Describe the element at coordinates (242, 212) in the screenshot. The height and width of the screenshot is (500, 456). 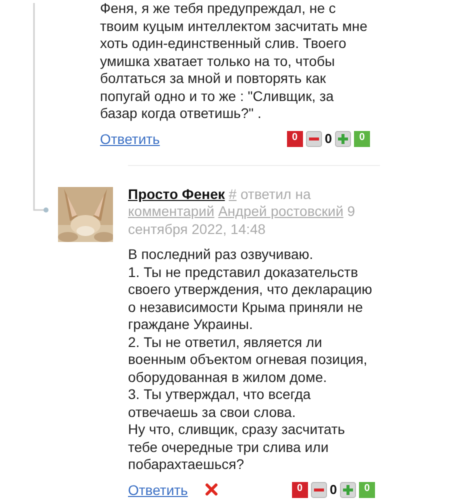
I see `comment-header: Просто Фенек # ответил на комментарий Андрей ростовский 9 сентября 2022, 14:48` at that location.